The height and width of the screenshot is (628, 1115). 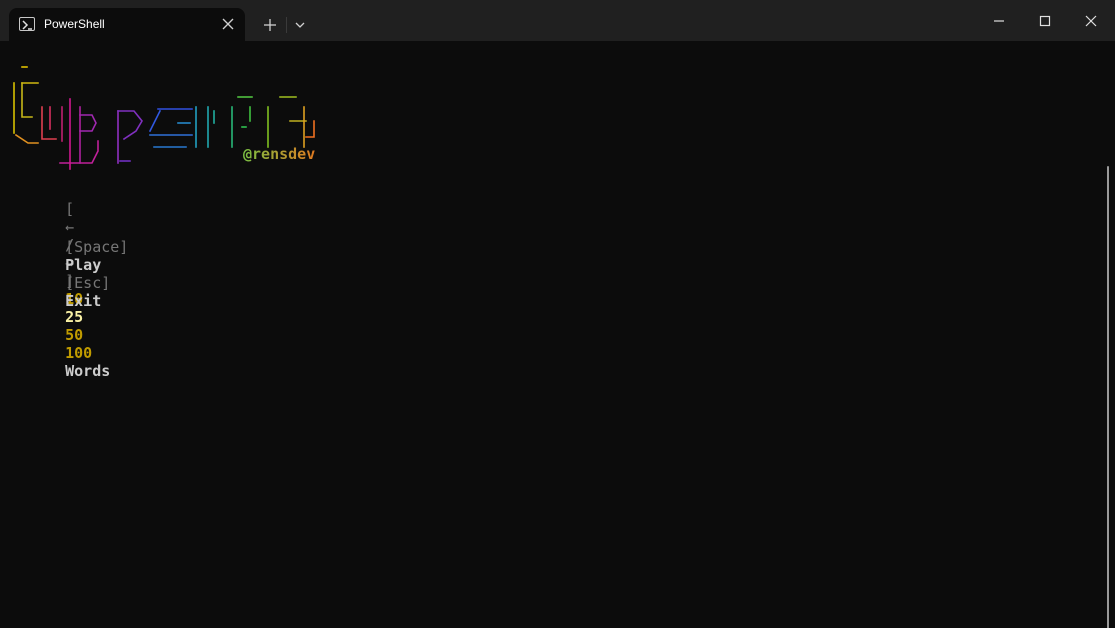 What do you see at coordinates (70, 209) in the screenshot?
I see `bracket-open: [` at bounding box center [70, 209].